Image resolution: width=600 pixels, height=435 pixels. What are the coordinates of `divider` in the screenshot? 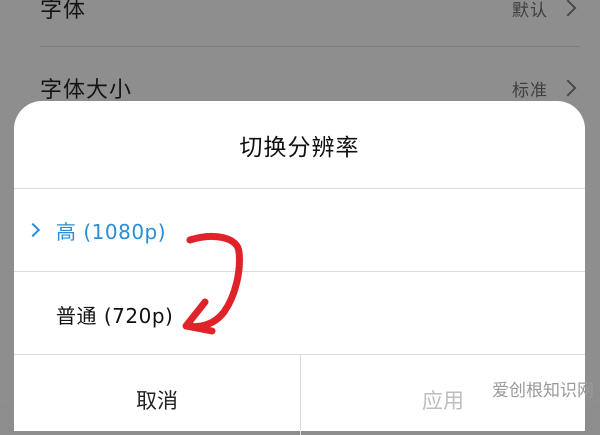 It's located at (299, 271).